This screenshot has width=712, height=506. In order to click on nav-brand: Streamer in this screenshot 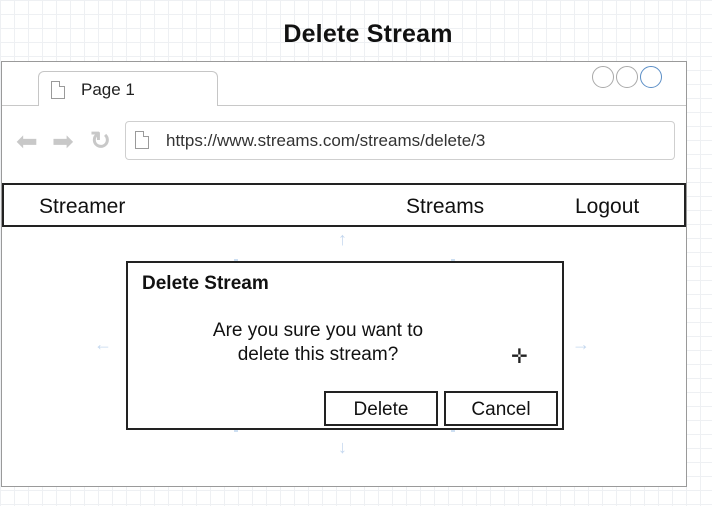, I will do `click(82, 207)`.